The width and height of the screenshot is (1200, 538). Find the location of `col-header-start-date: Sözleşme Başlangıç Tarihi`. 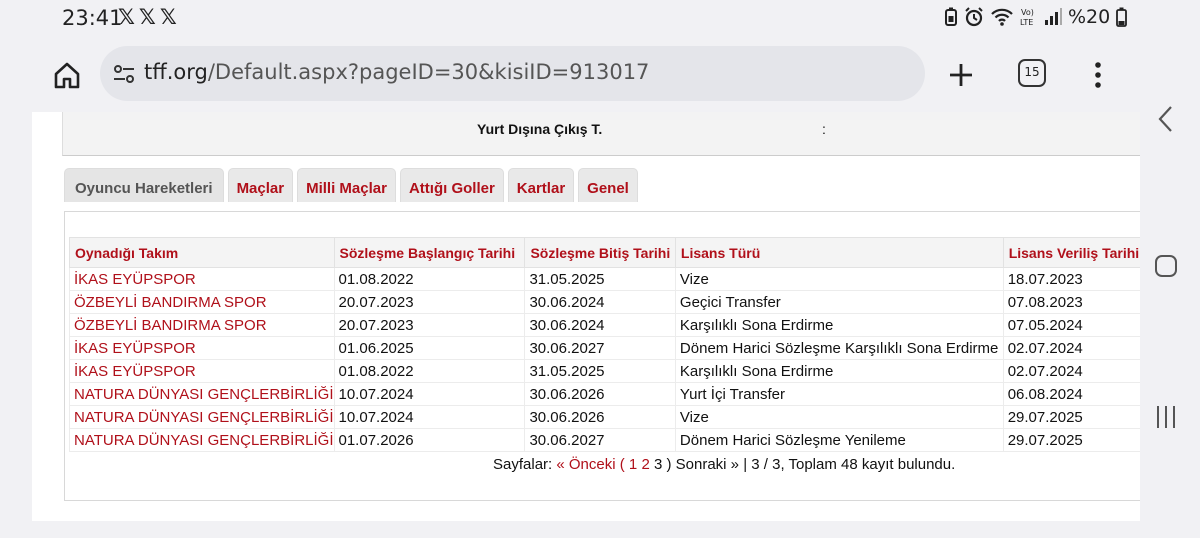

col-header-start-date: Sözleşme Başlangıç Tarihi is located at coordinates (429, 252).